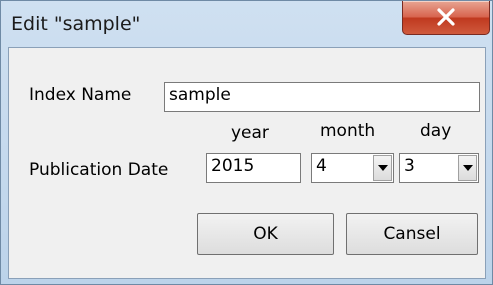  What do you see at coordinates (250, 133) in the screenshot?
I see `year-header: year` at bounding box center [250, 133].